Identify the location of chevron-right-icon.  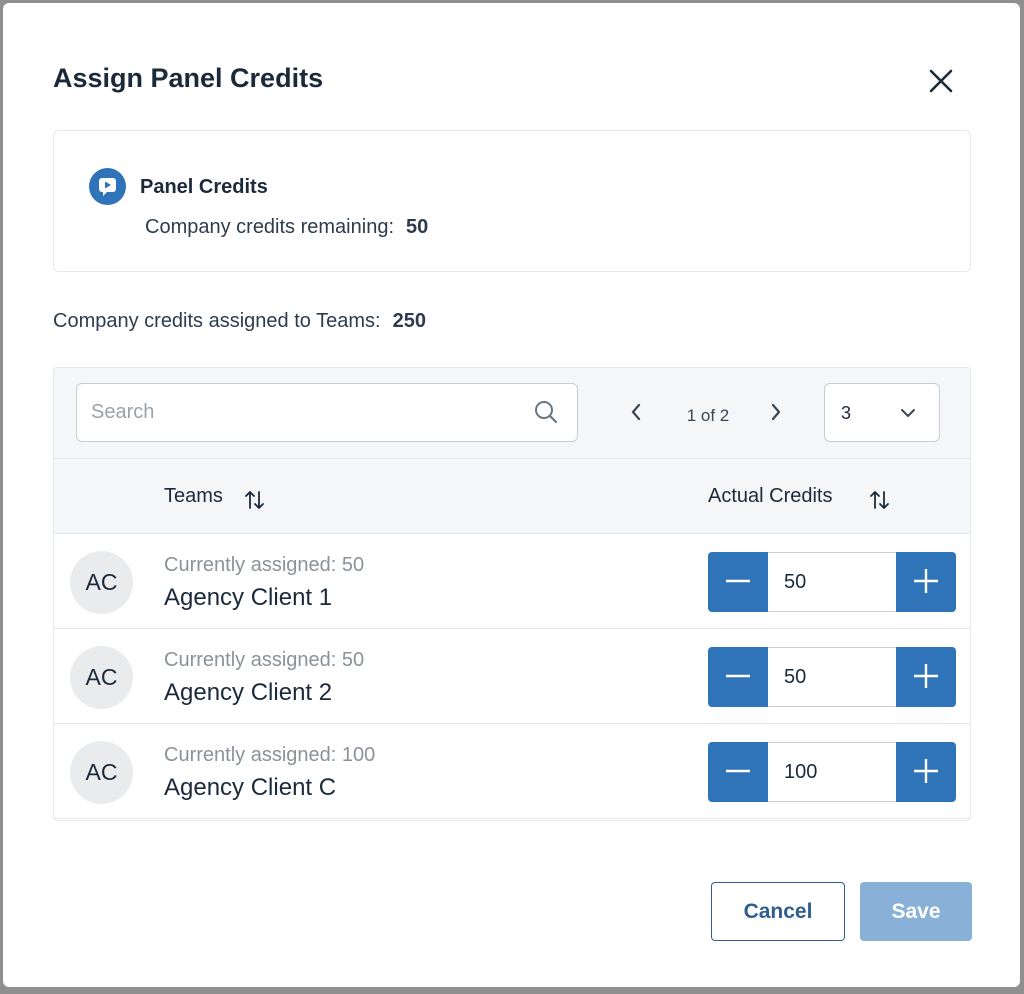
(776, 412).